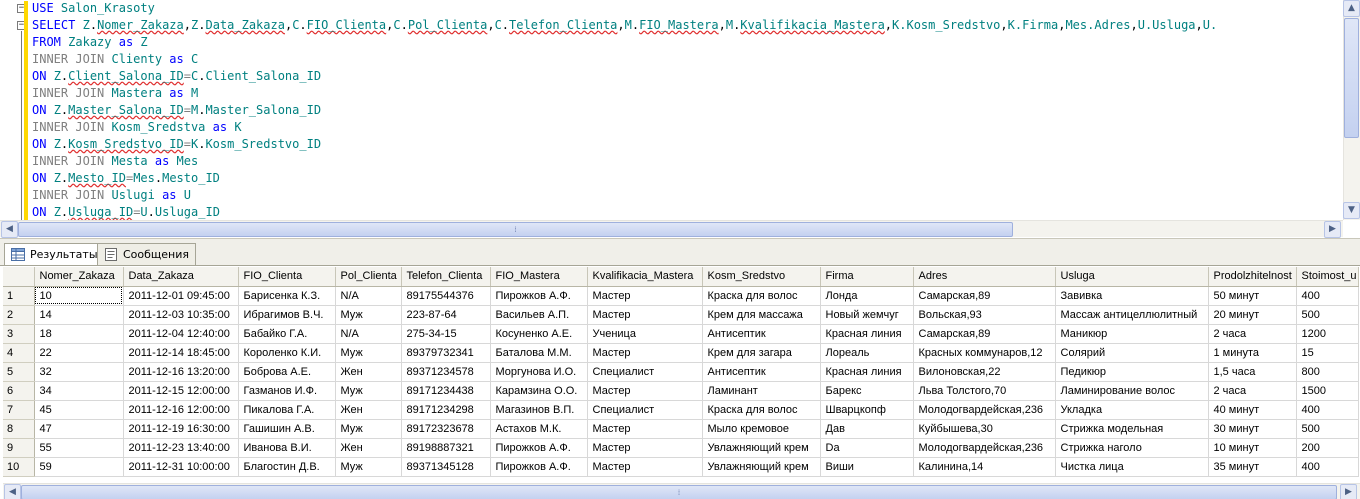 The height and width of the screenshot is (499, 1360). What do you see at coordinates (79, 315) in the screenshot?
I see `table-cell: 14` at bounding box center [79, 315].